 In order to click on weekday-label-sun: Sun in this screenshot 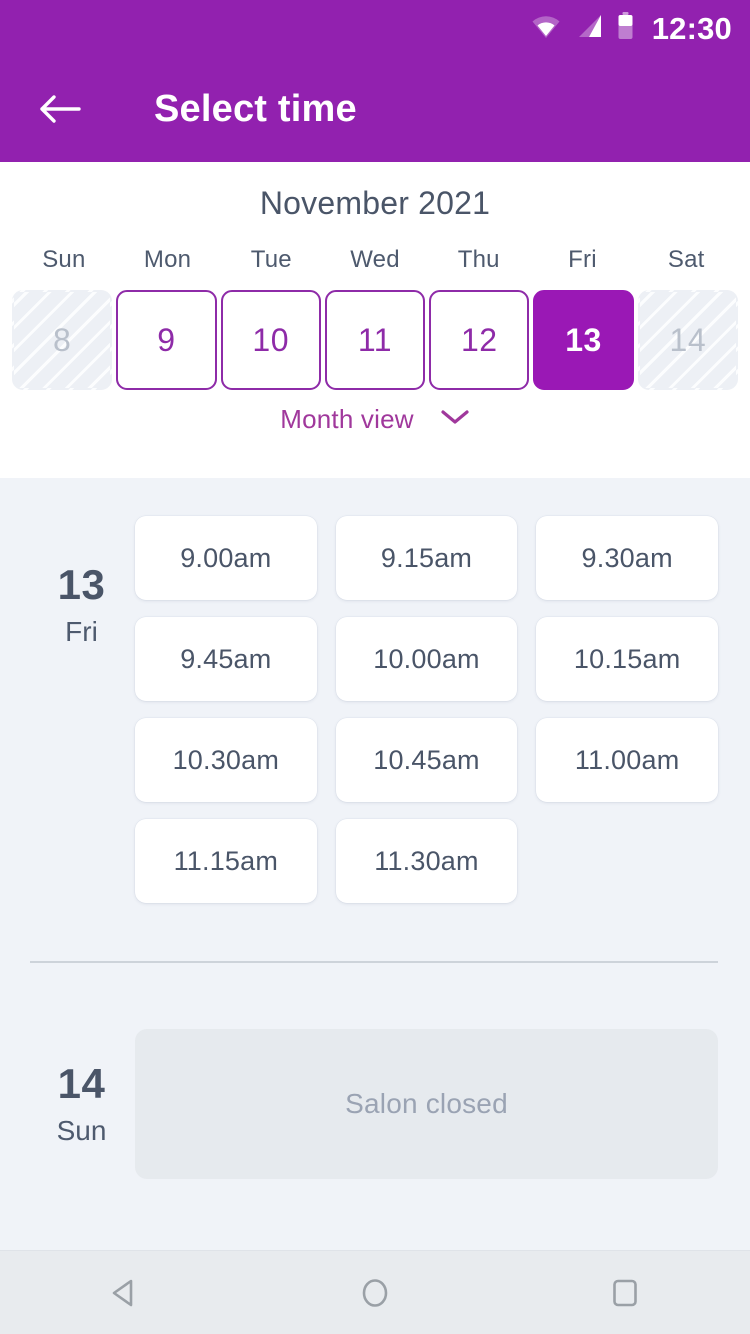, I will do `click(64, 260)`.